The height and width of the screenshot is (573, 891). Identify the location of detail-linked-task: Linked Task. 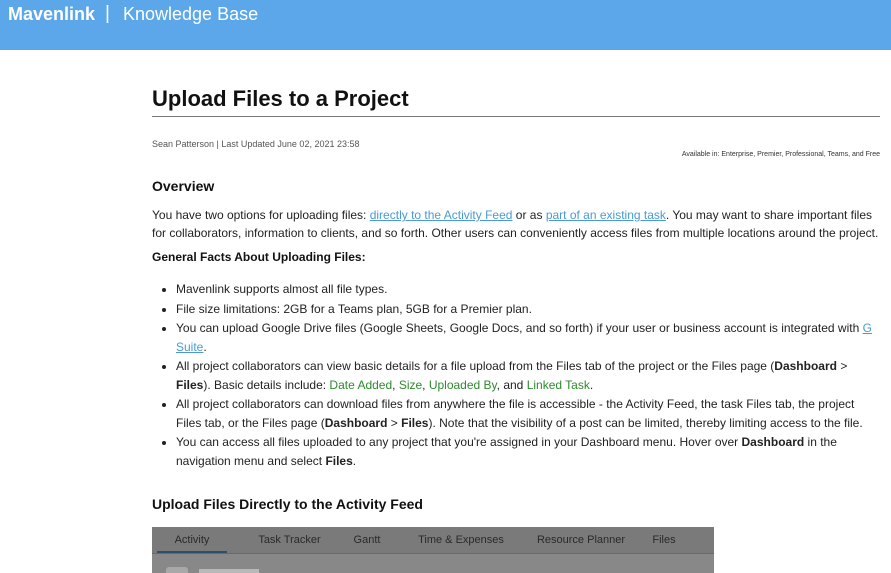
(558, 384).